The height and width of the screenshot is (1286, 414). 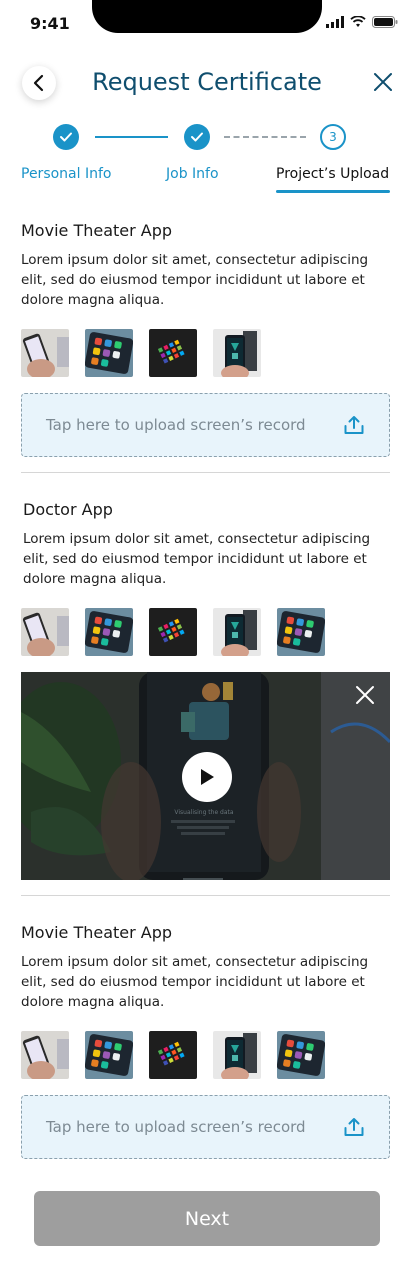 I want to click on progress-stepper: 3, so click(x=207, y=138).